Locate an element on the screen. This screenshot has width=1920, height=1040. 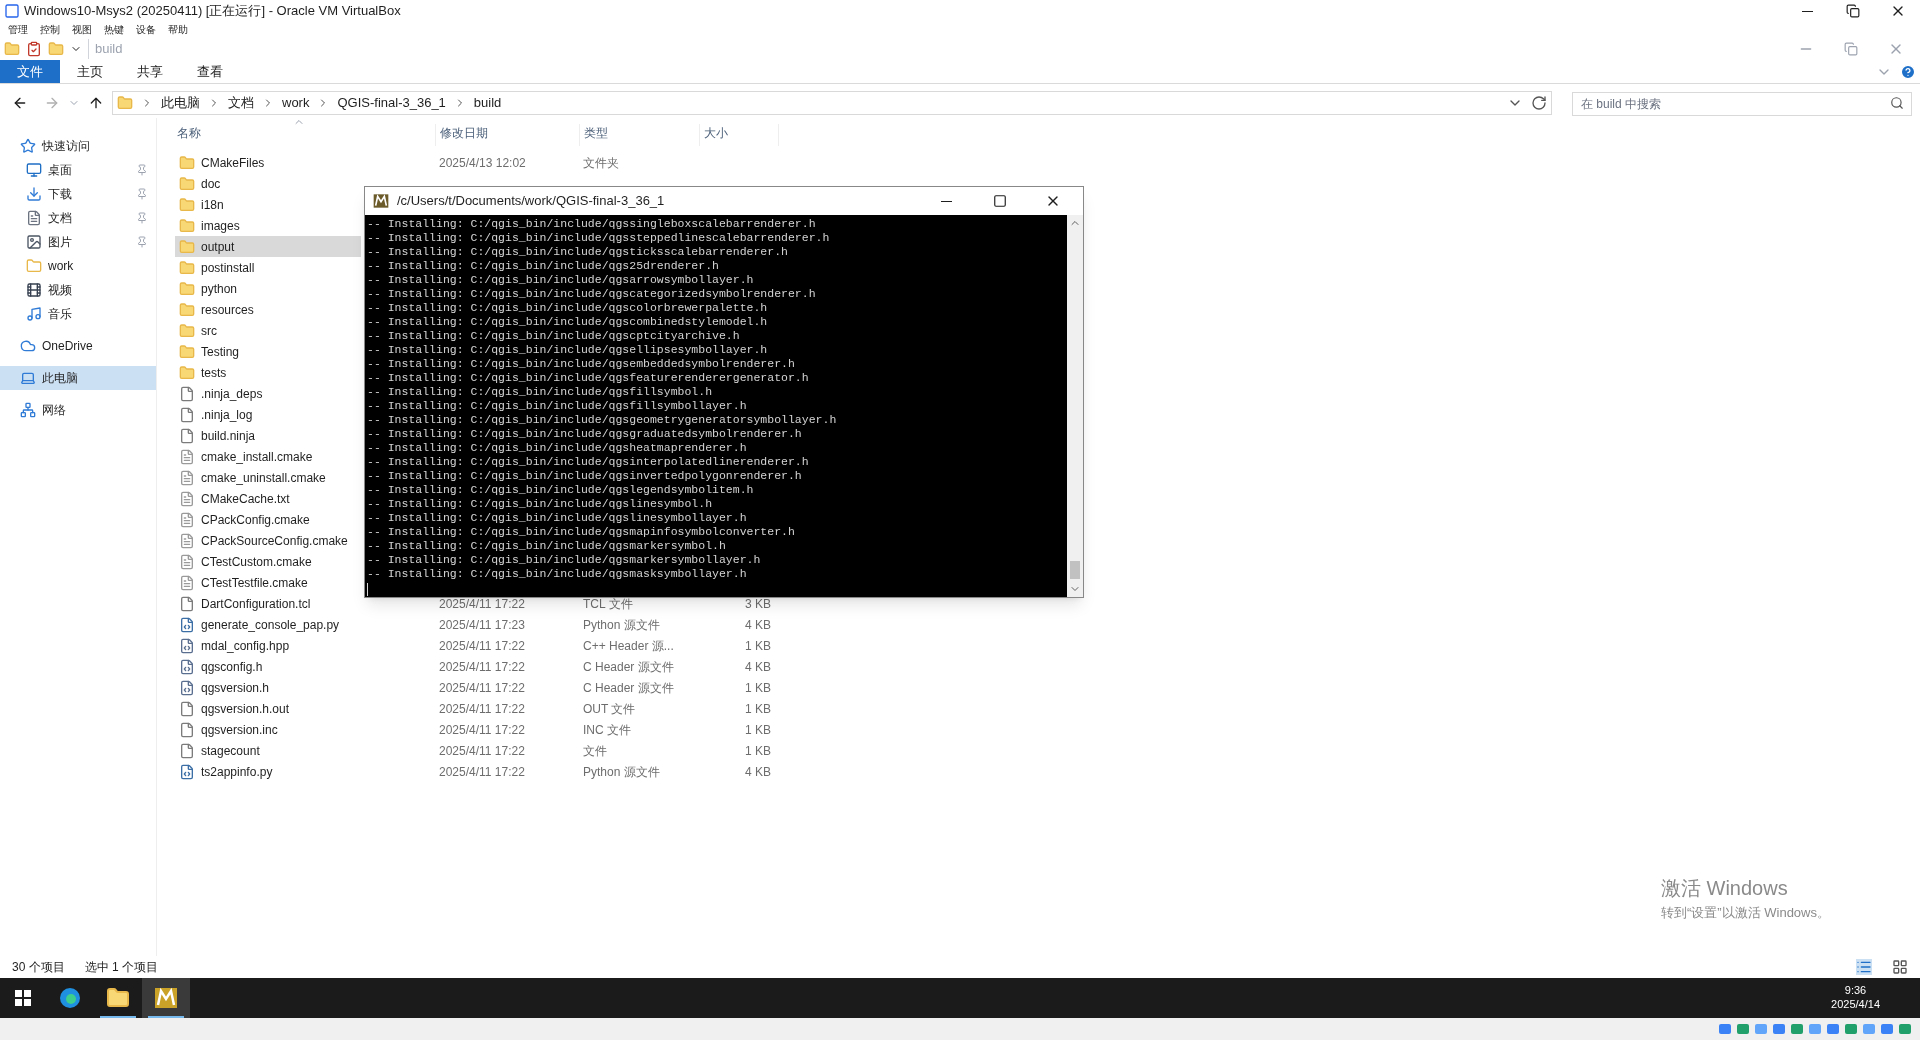
file-row: ts2appinfo.py 2025/4/11 17:22 Python 源文件 4 KB is located at coordinates (477, 771).